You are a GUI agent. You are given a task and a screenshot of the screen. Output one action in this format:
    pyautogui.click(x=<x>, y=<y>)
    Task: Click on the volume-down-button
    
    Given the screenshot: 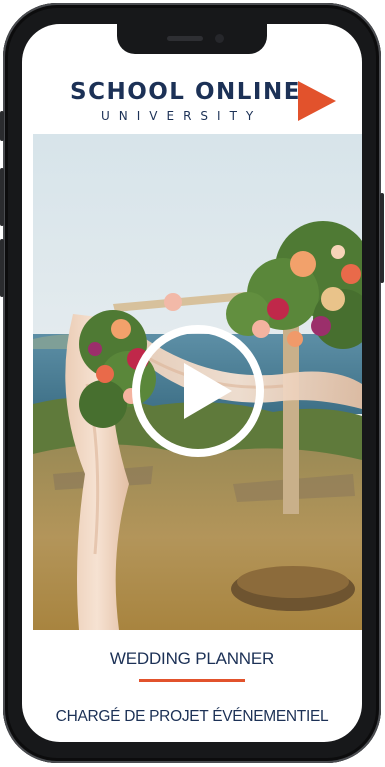 What is the action you would take?
    pyautogui.click(x=2, y=268)
    